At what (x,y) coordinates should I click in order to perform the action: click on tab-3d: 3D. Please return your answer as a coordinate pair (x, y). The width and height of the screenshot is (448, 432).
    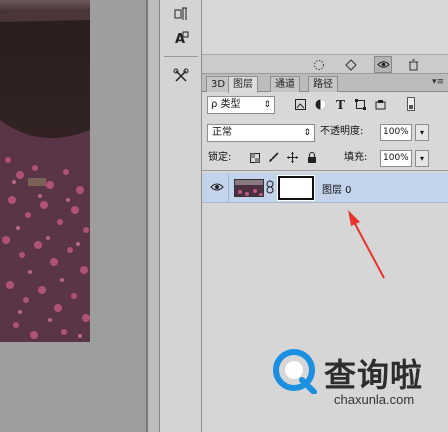
    Looking at the image, I should click on (218, 84).